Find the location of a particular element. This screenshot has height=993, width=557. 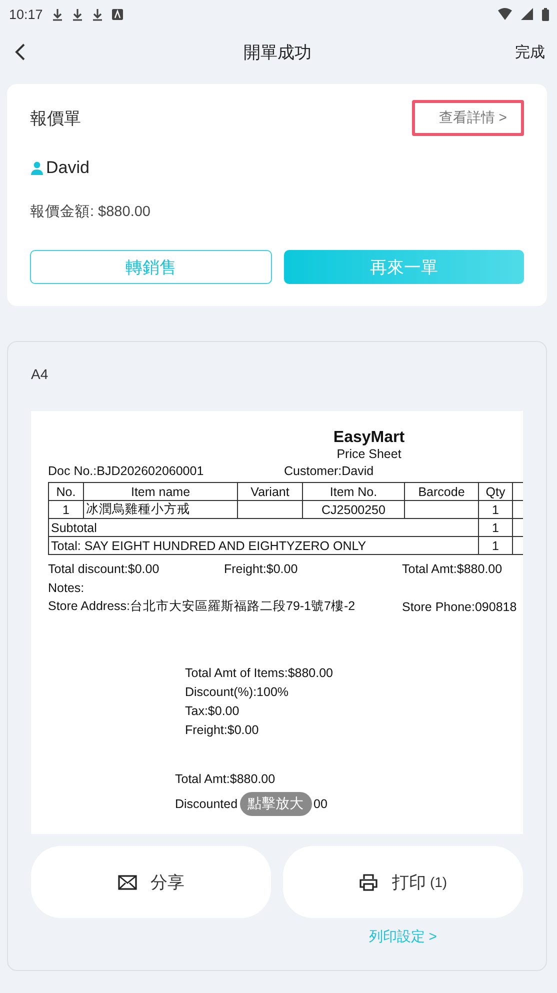

back-icon is located at coordinates (20, 52).